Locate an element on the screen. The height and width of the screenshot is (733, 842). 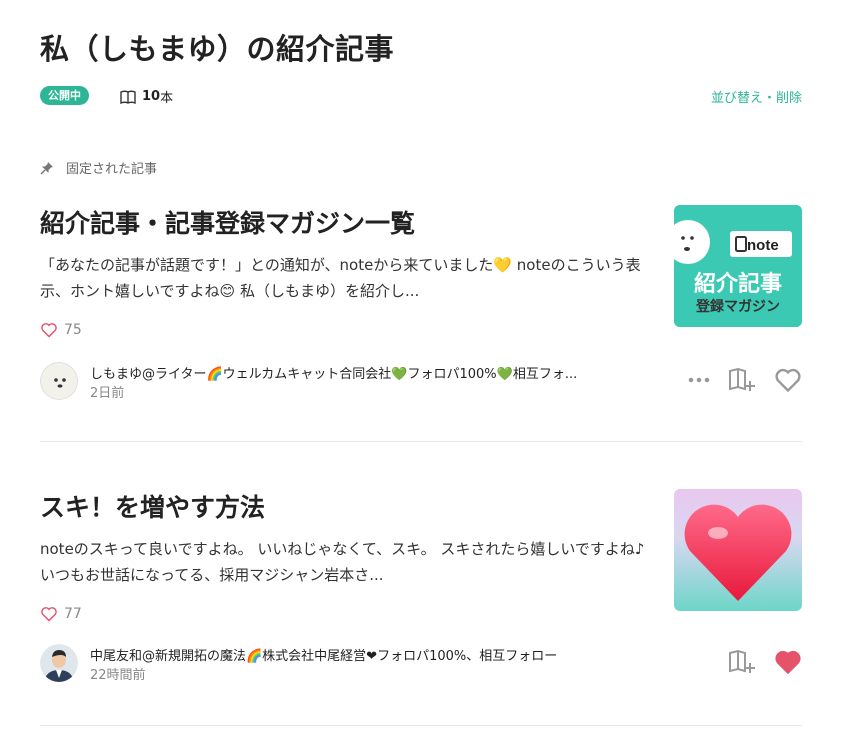
magazine-meta: 公開中 10 本 並び替え・削除 is located at coordinates (421, 97).